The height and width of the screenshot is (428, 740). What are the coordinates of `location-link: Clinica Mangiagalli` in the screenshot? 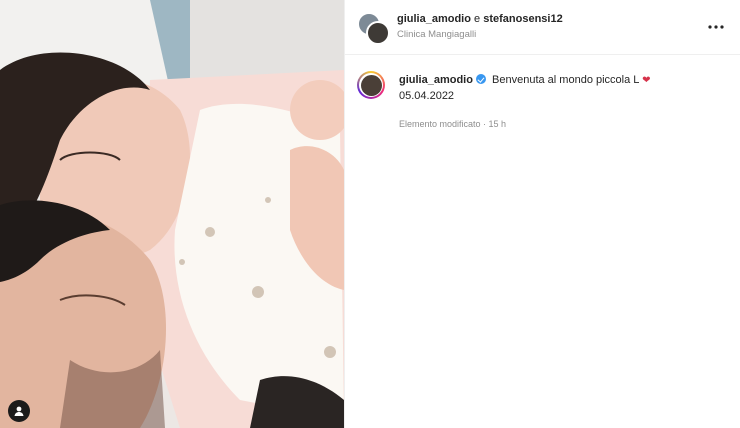 It's located at (550, 35).